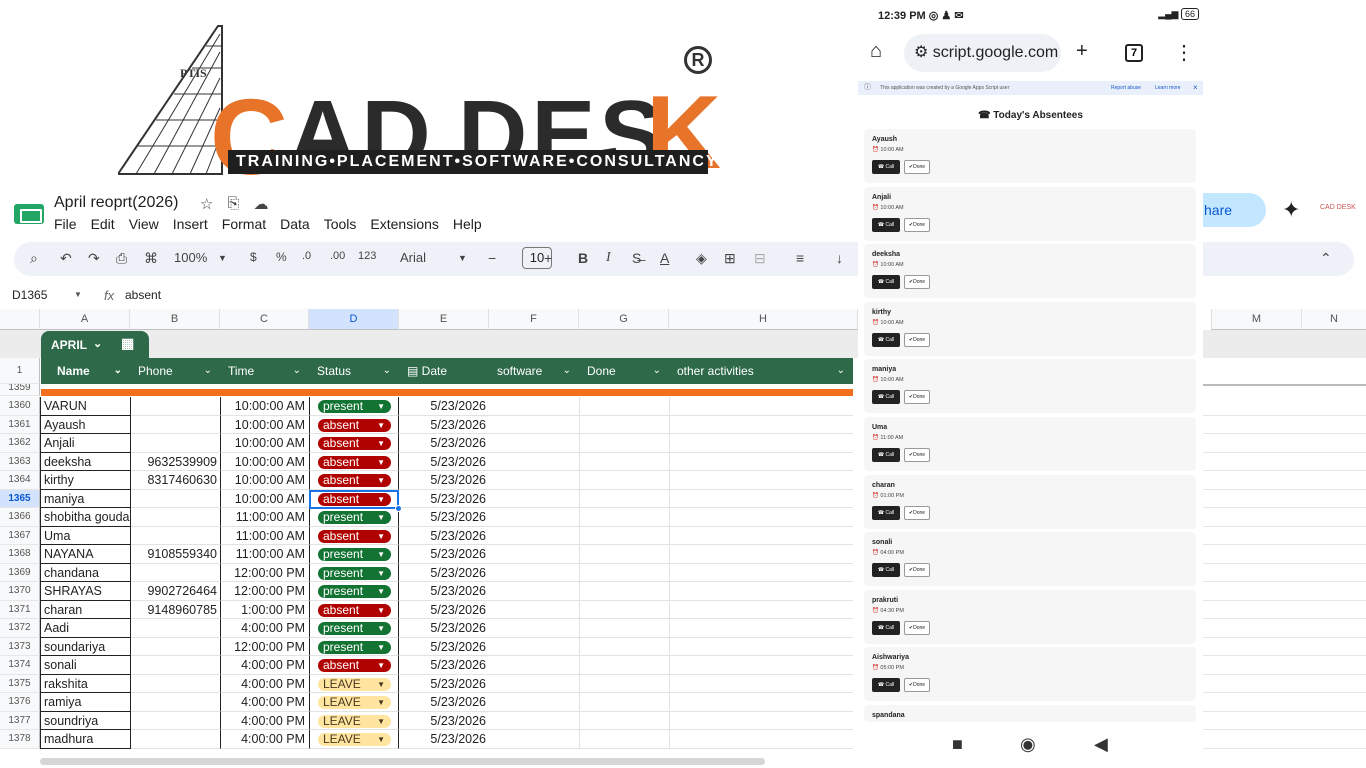 The height and width of the screenshot is (768, 1366). What do you see at coordinates (85, 609) in the screenshot?
I see `name-cell: charan` at bounding box center [85, 609].